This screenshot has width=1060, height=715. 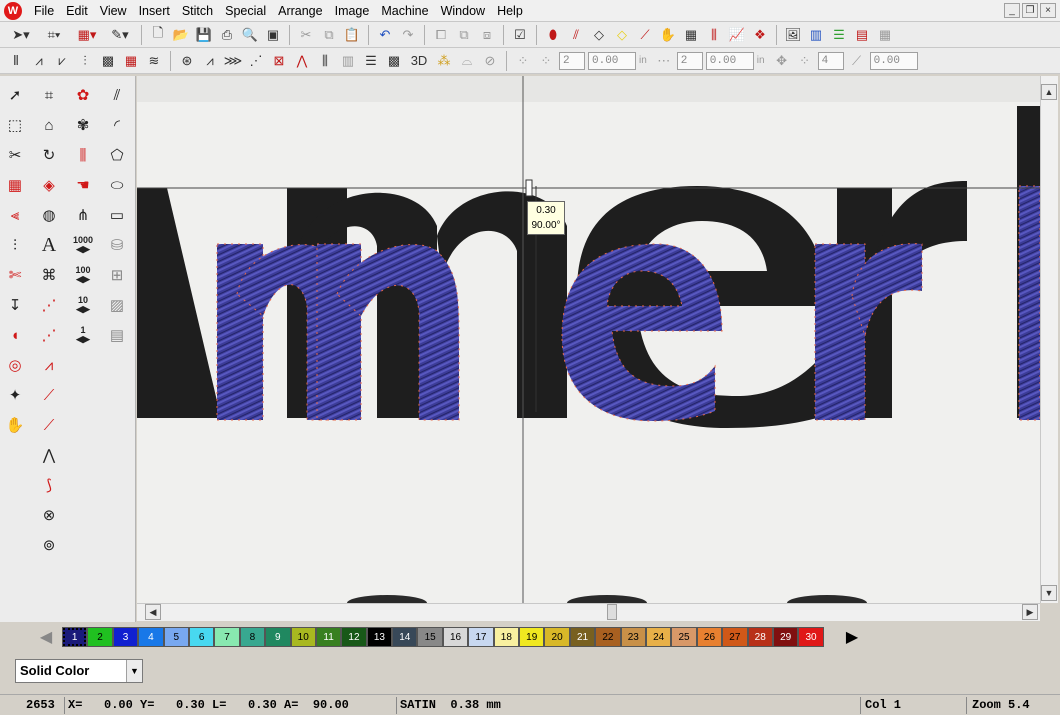 What do you see at coordinates (885, 35) in the screenshot?
I see `table-icon: ▦` at bounding box center [885, 35].